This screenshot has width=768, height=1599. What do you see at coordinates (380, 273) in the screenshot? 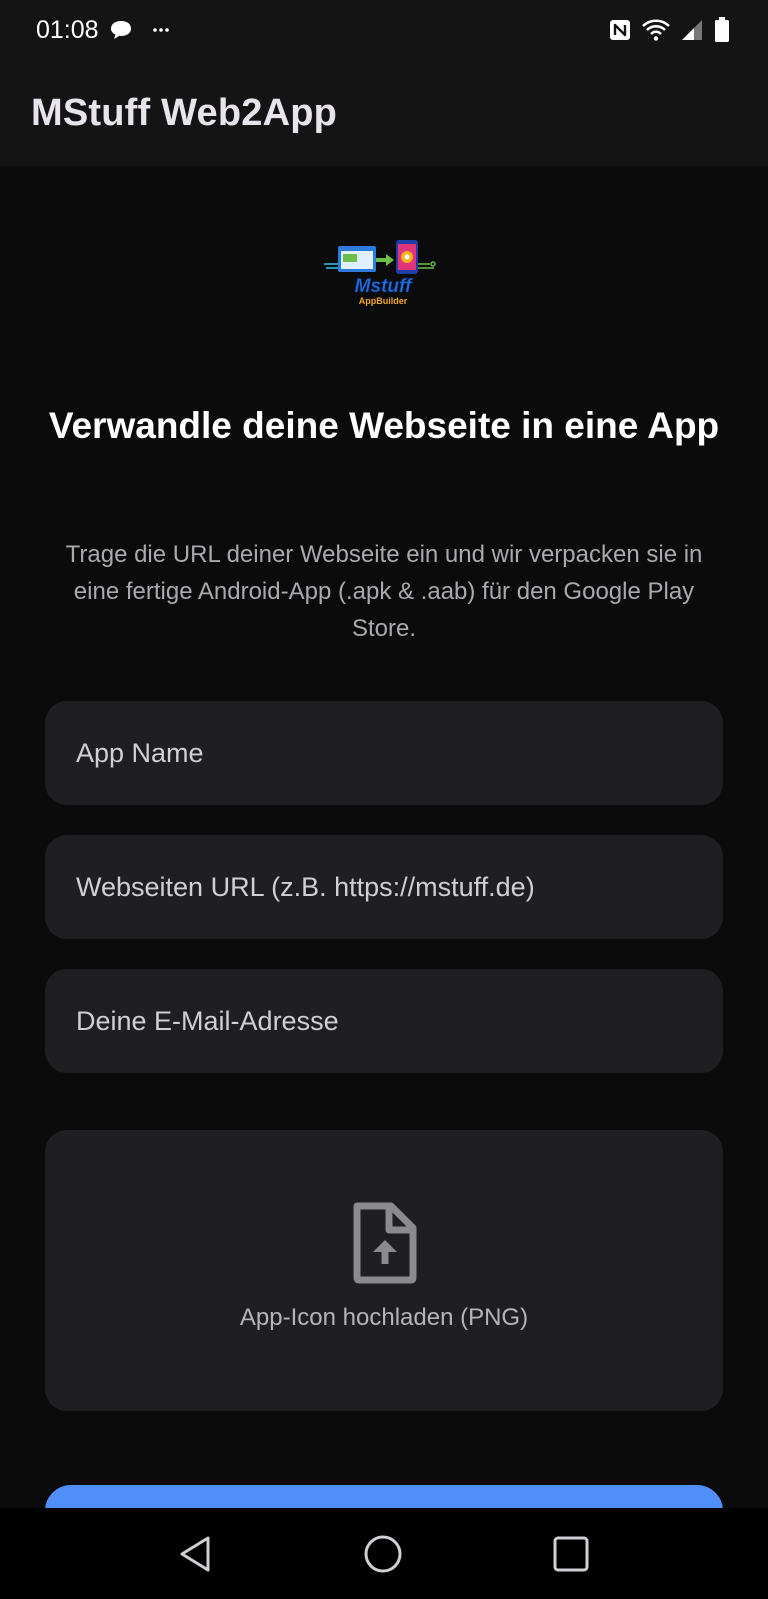
I see `mstuff-logo: Mstuff AppBuilder` at bounding box center [380, 273].